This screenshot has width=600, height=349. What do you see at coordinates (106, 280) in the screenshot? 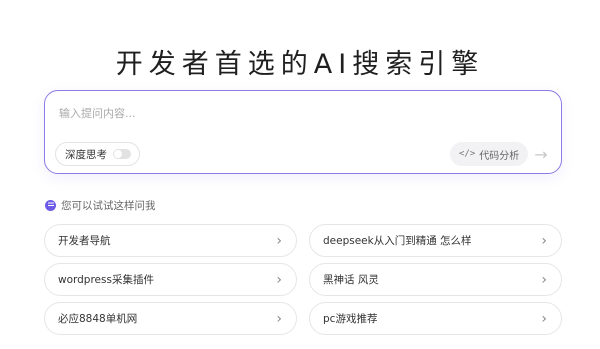
I see `suggestion-label: wordpress采集插件` at bounding box center [106, 280].